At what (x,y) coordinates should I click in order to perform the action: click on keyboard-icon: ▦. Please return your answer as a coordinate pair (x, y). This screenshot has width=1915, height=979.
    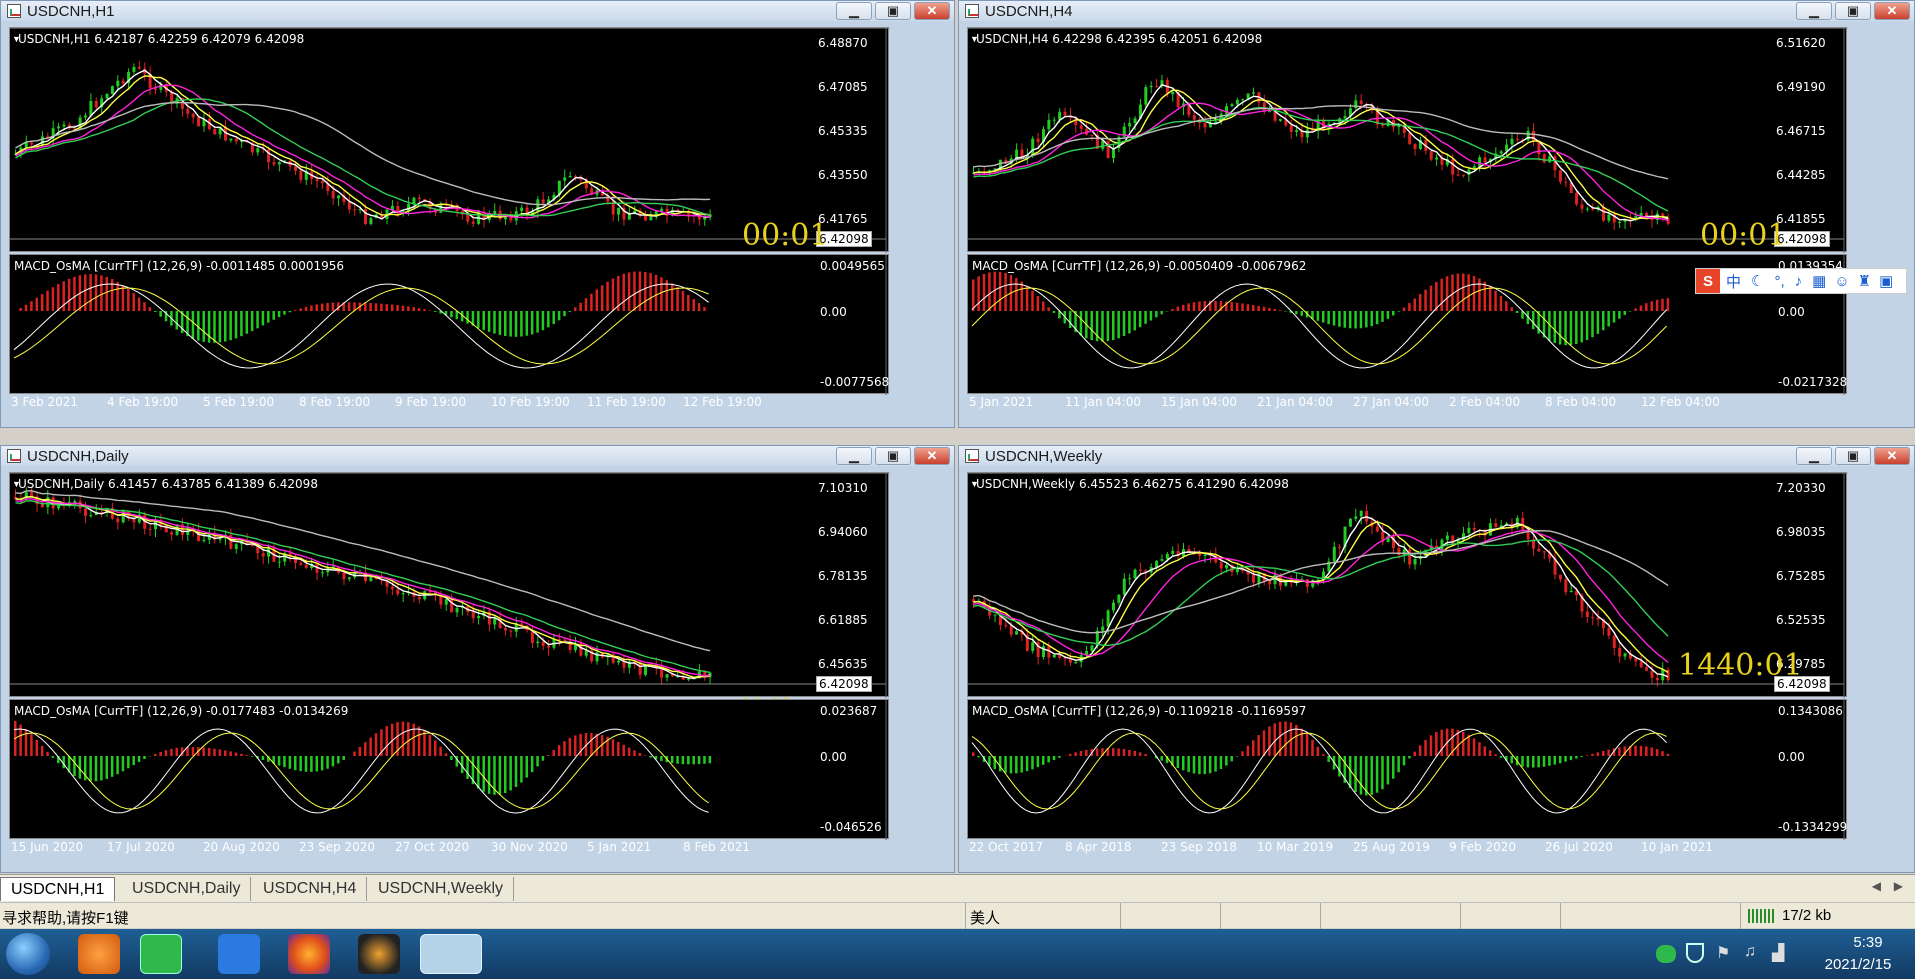
    Looking at the image, I should click on (1819, 281).